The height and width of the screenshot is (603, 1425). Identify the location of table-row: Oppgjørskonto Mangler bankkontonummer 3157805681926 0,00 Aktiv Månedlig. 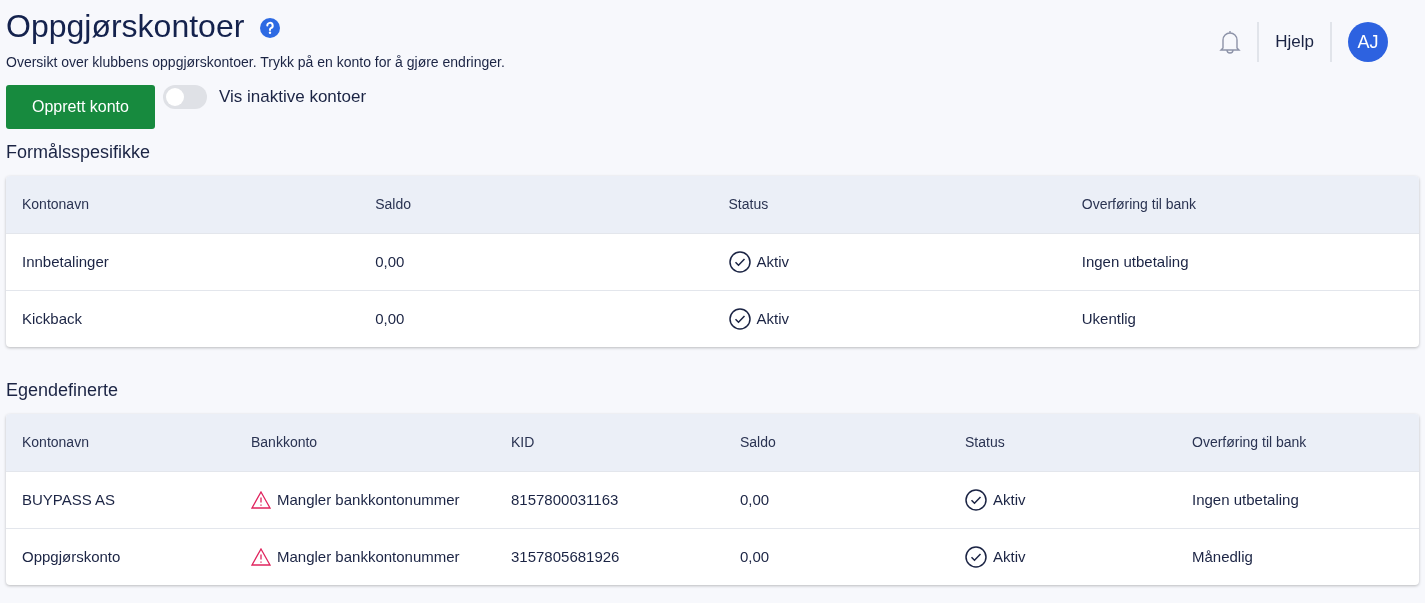
(712, 556).